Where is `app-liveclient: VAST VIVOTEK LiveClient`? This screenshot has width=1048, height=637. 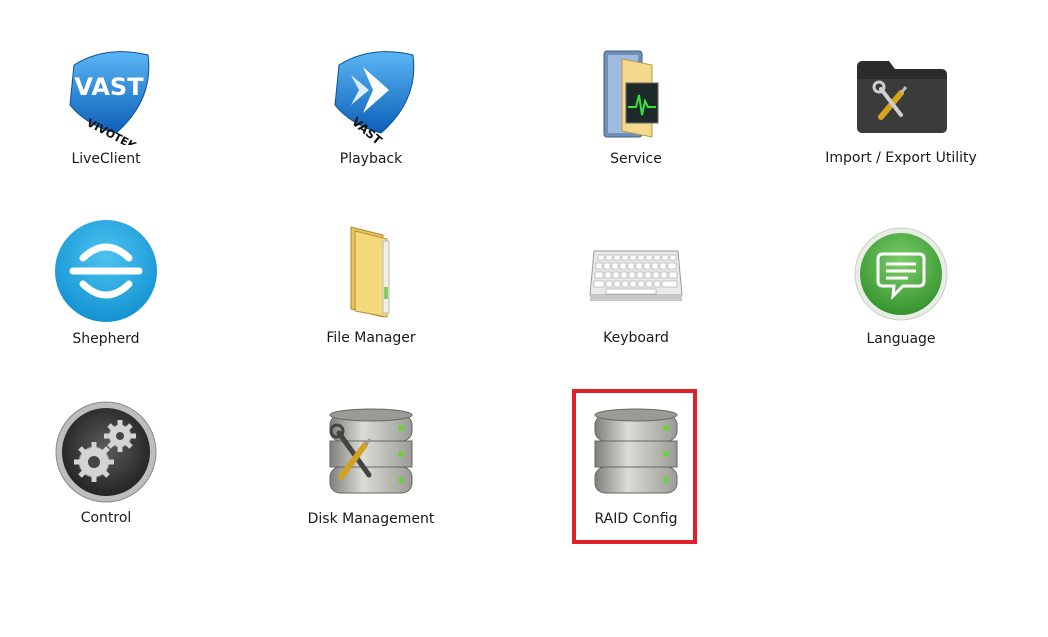
app-liveclient: VAST VIVOTEK LiveClient is located at coordinates (106, 115).